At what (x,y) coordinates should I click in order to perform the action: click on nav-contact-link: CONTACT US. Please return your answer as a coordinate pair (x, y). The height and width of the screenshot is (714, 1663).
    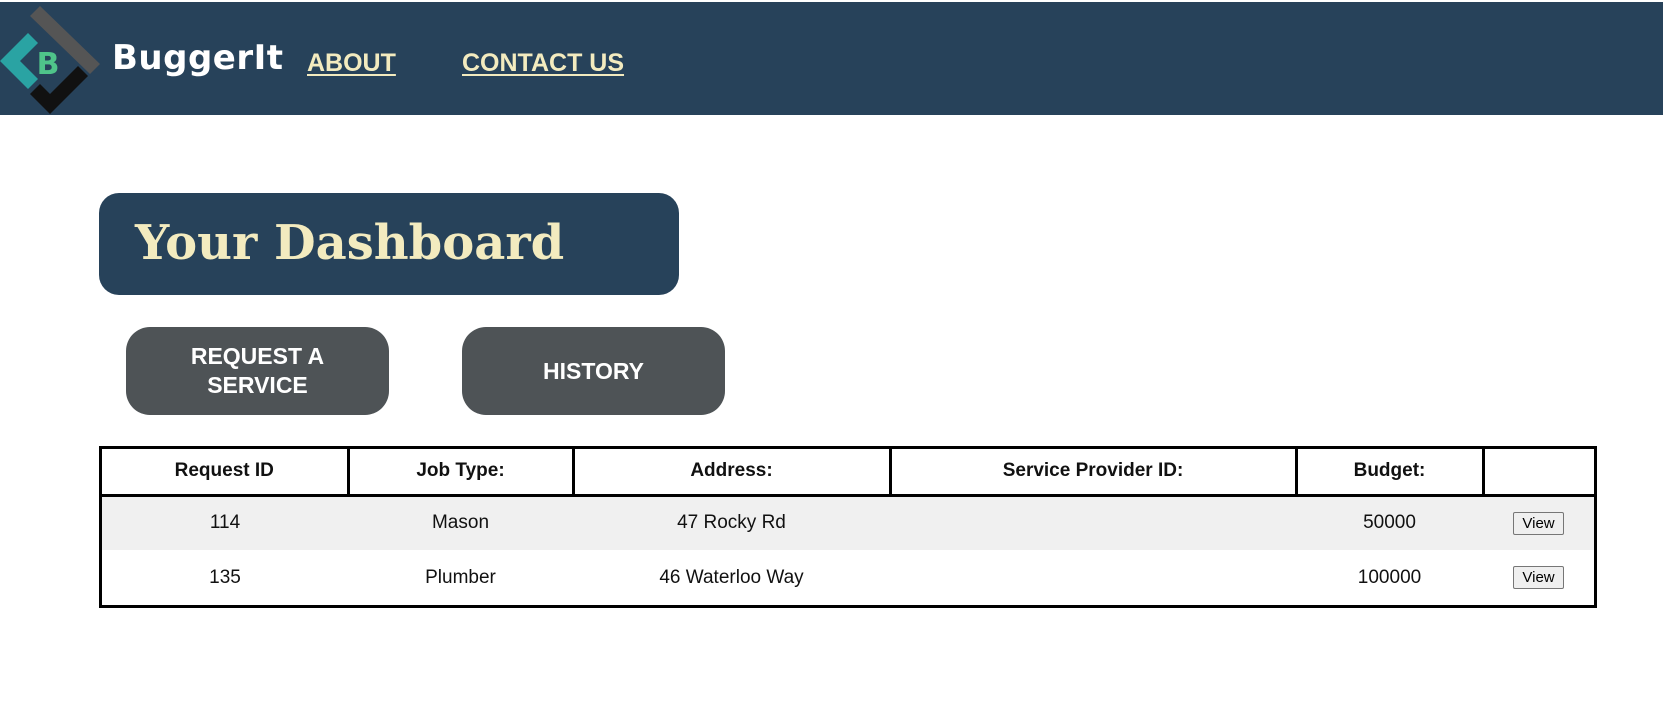
    Looking at the image, I should click on (543, 63).